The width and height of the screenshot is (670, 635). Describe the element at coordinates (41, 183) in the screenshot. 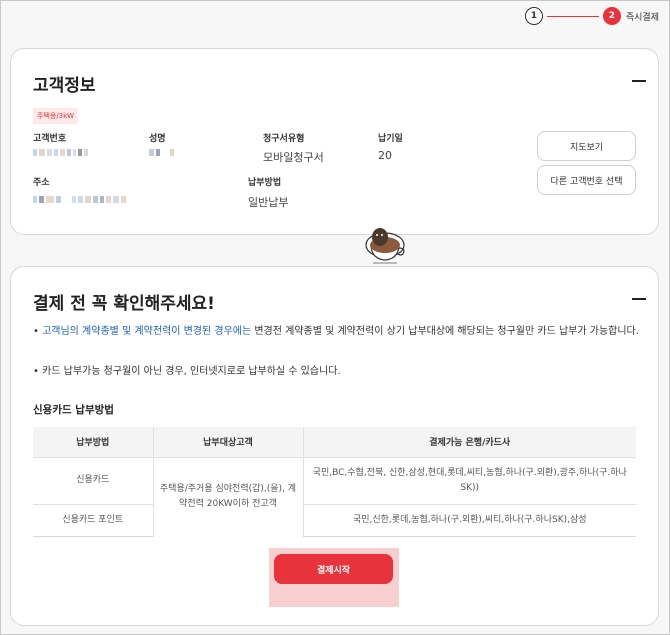

I see `address-label: 주소` at that location.